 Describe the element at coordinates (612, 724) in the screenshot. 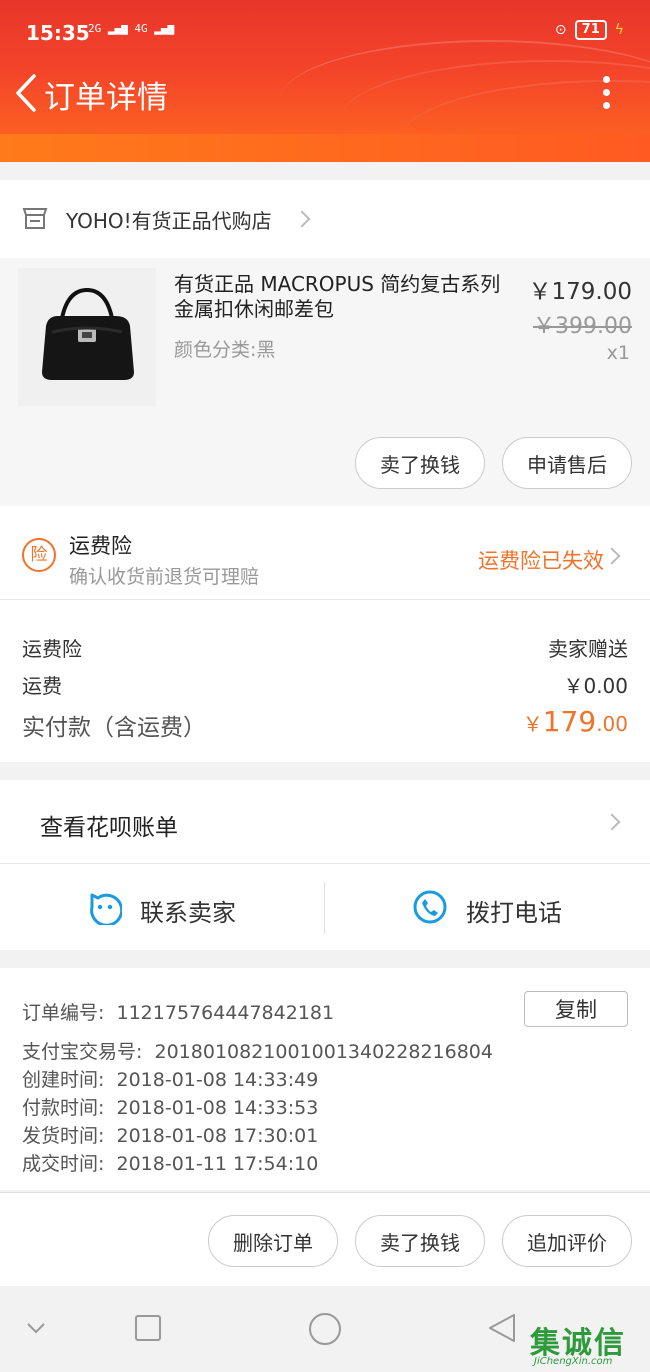

I see `total-decimal: .00` at that location.